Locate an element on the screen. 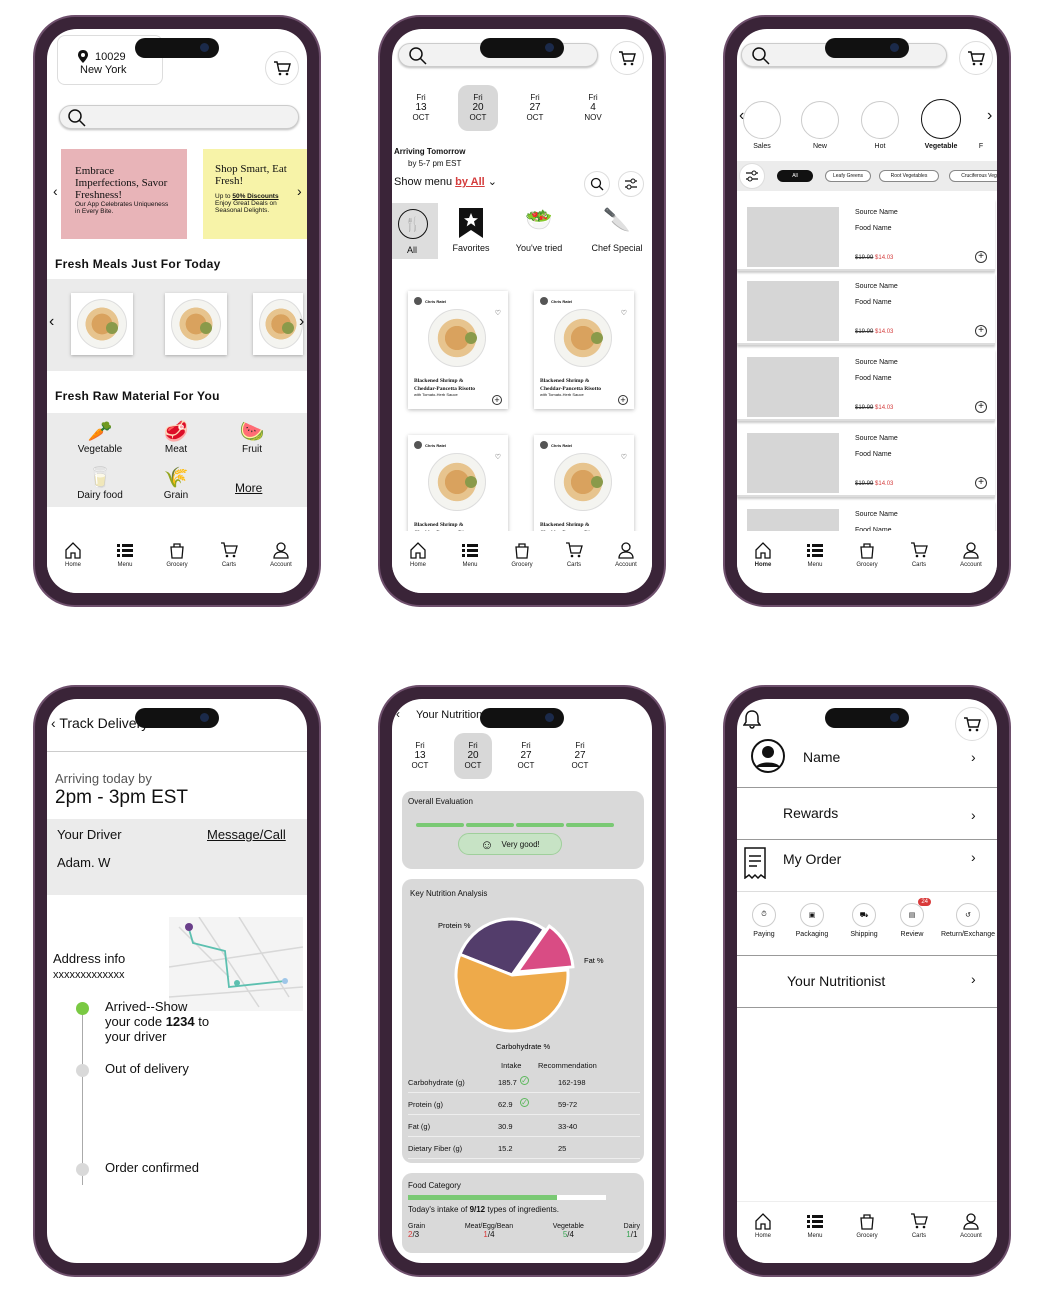  search-input is located at coordinates (179, 117).